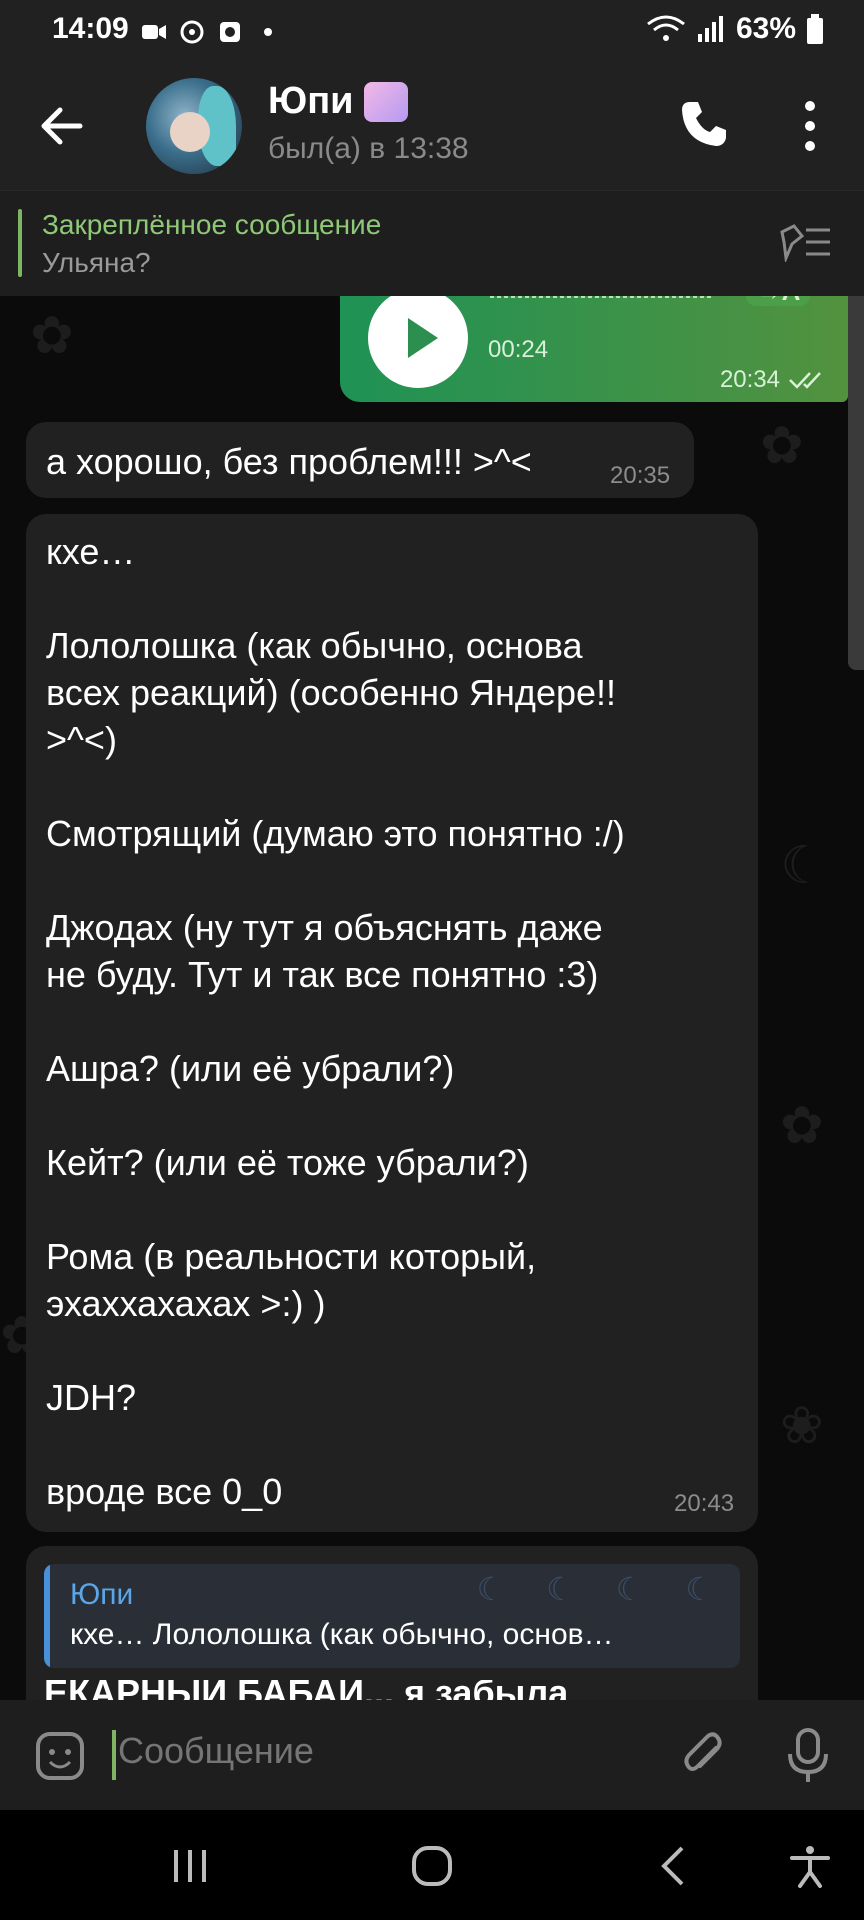  I want to click on recents-icon, so click(190, 1866).